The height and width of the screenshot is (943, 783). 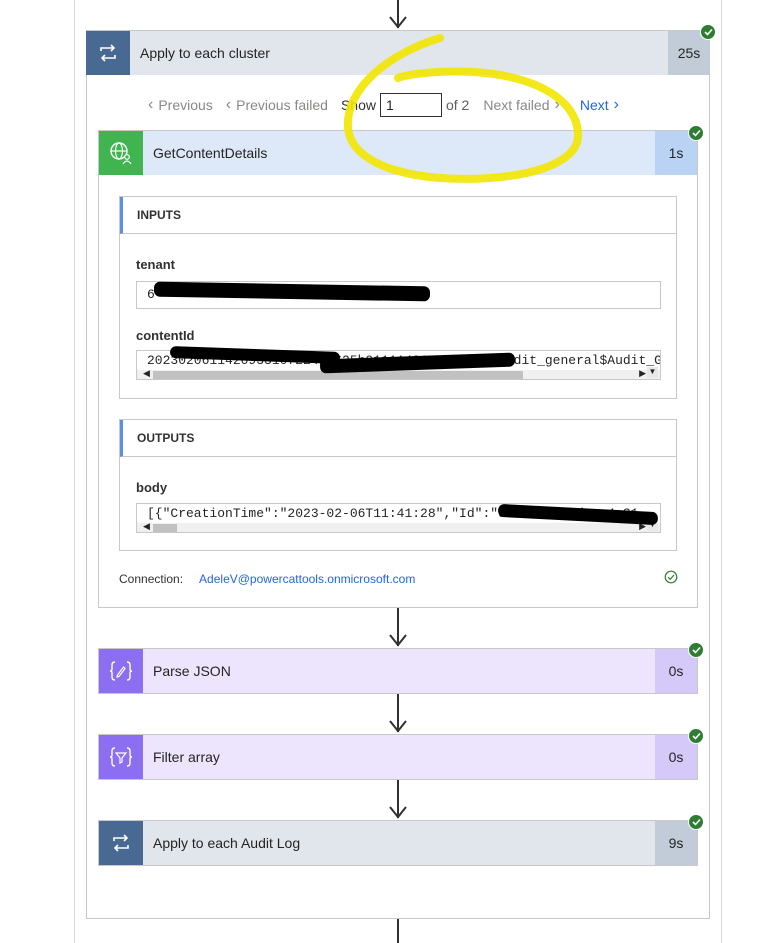 I want to click on parse-json-title: Parse JSON, so click(x=192, y=671).